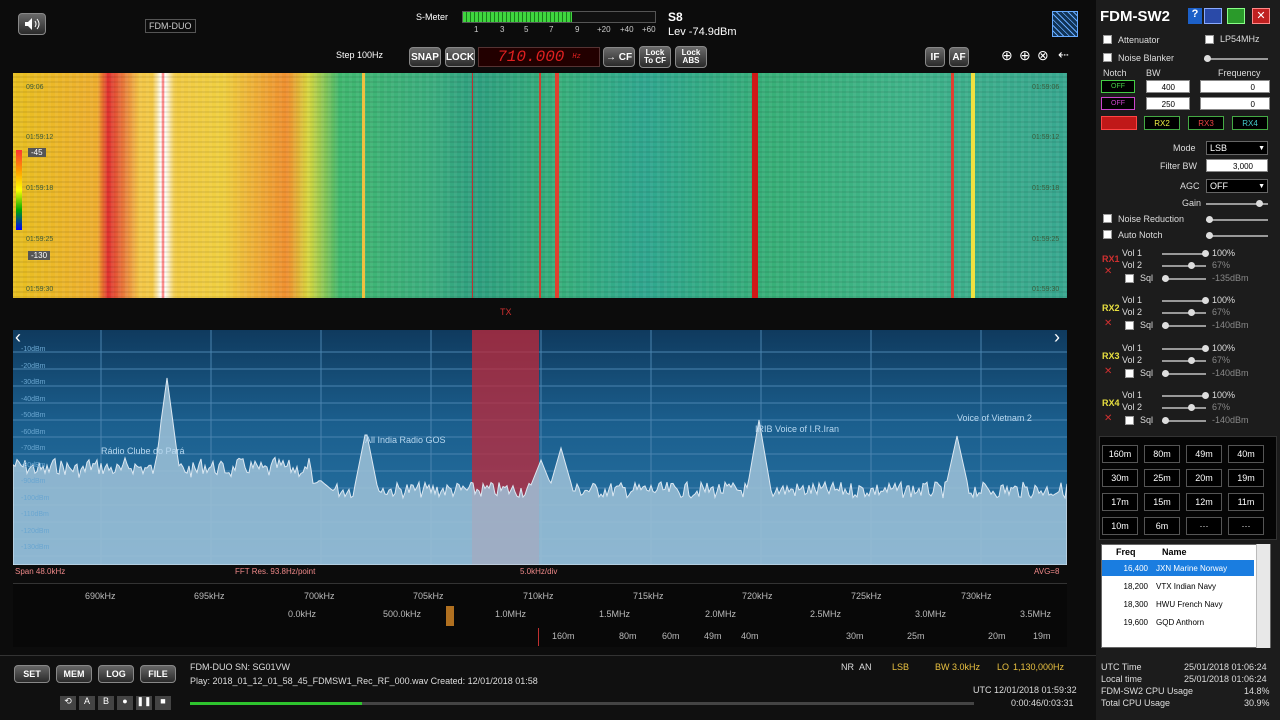 This screenshot has height=720, width=1280. What do you see at coordinates (1118, 103) in the screenshot?
I see `notch2-toggle: OFF` at bounding box center [1118, 103].